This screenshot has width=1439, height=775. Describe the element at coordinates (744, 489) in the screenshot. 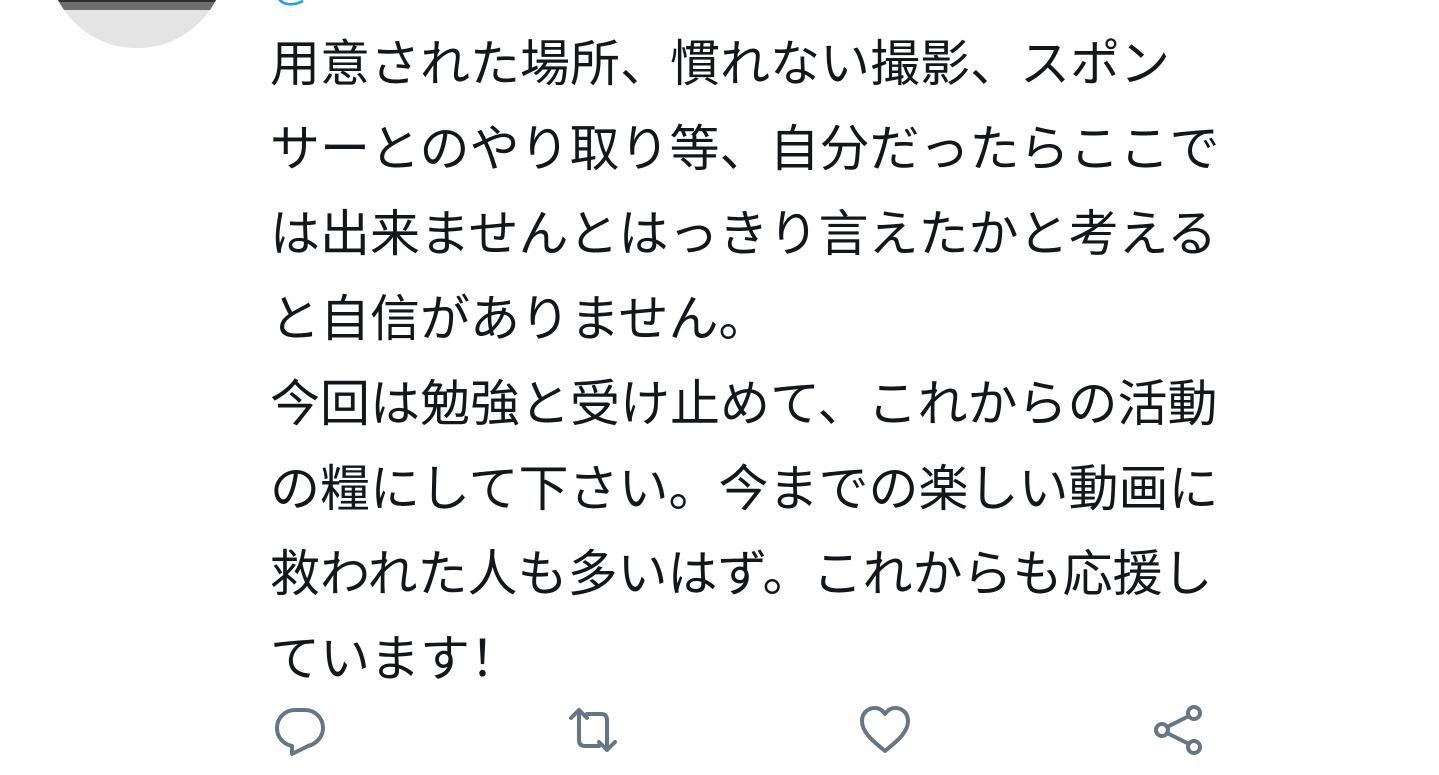

I see `tweet-text-line: の糧にして下さい。今までの楽しい動画に` at that location.